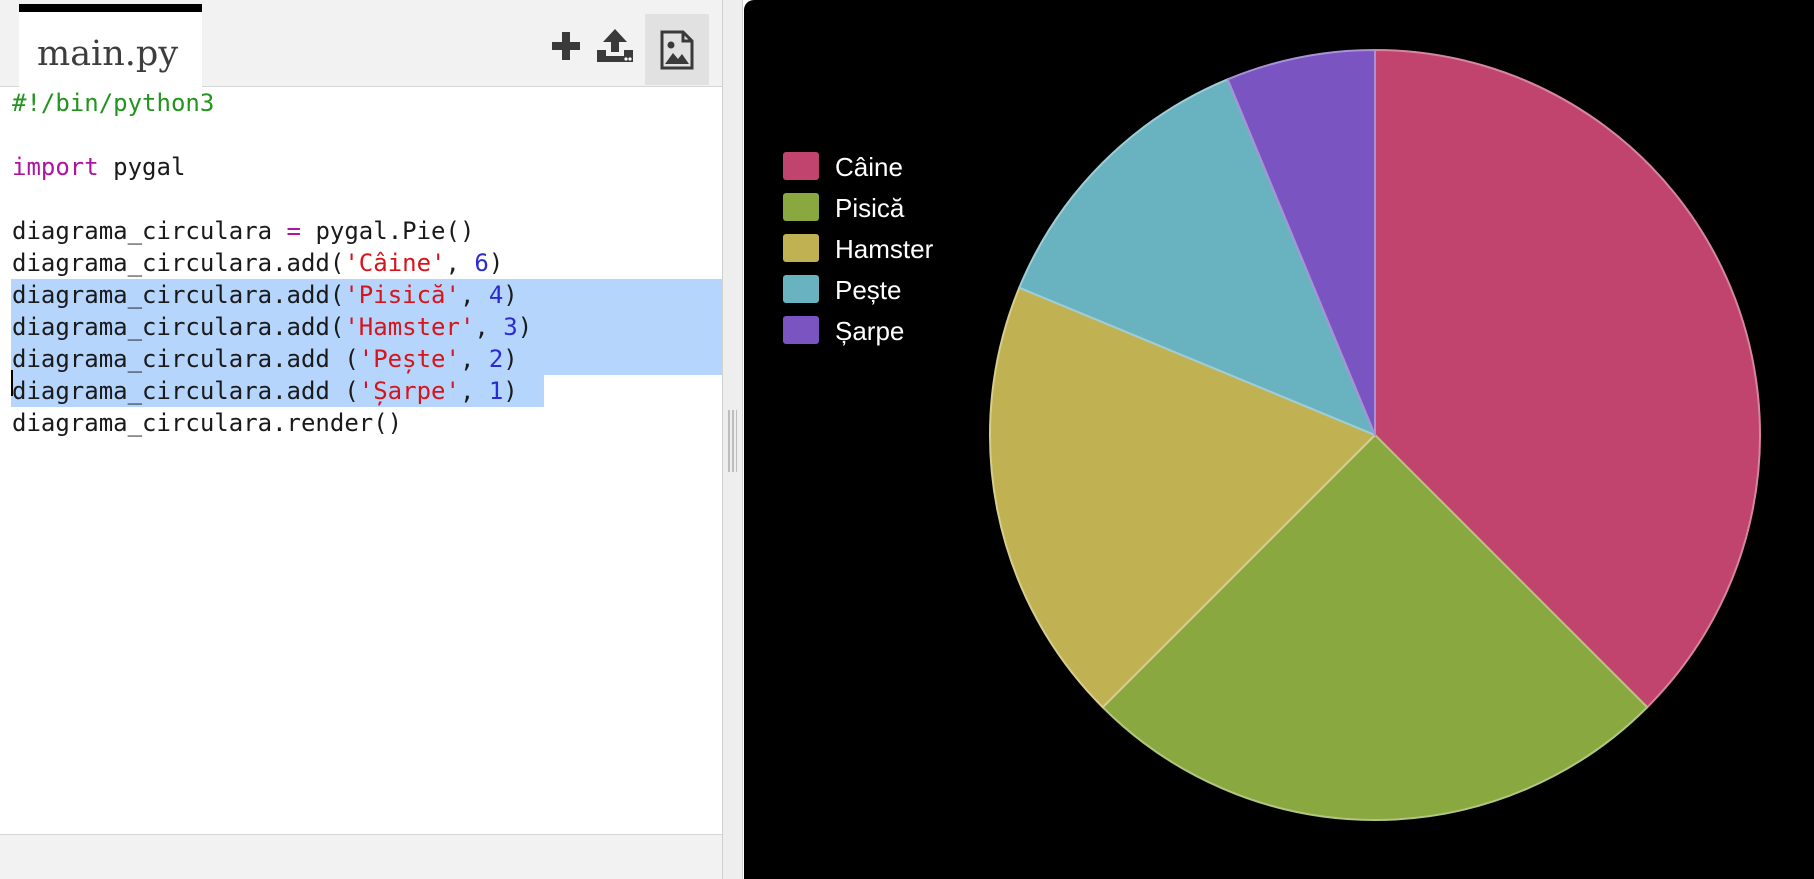 The image size is (1814, 879). What do you see at coordinates (496, 391) in the screenshot?
I see `code-token: 1` at bounding box center [496, 391].